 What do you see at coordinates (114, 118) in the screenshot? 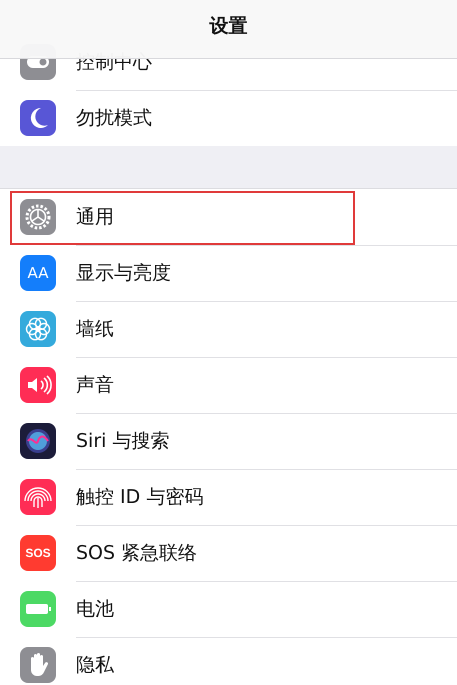
I see `settings-item: 勿扰模式` at bounding box center [114, 118].